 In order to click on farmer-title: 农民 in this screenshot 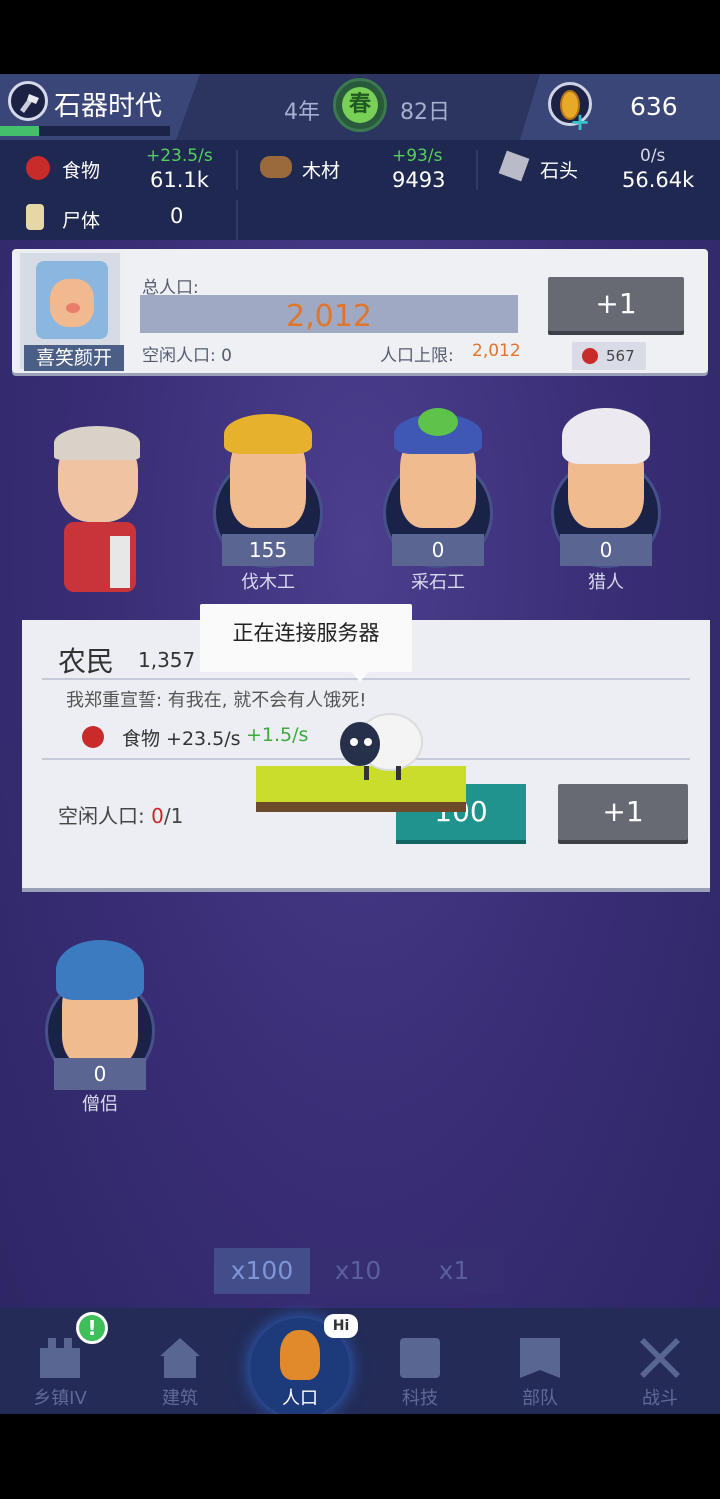, I will do `click(86, 661)`.